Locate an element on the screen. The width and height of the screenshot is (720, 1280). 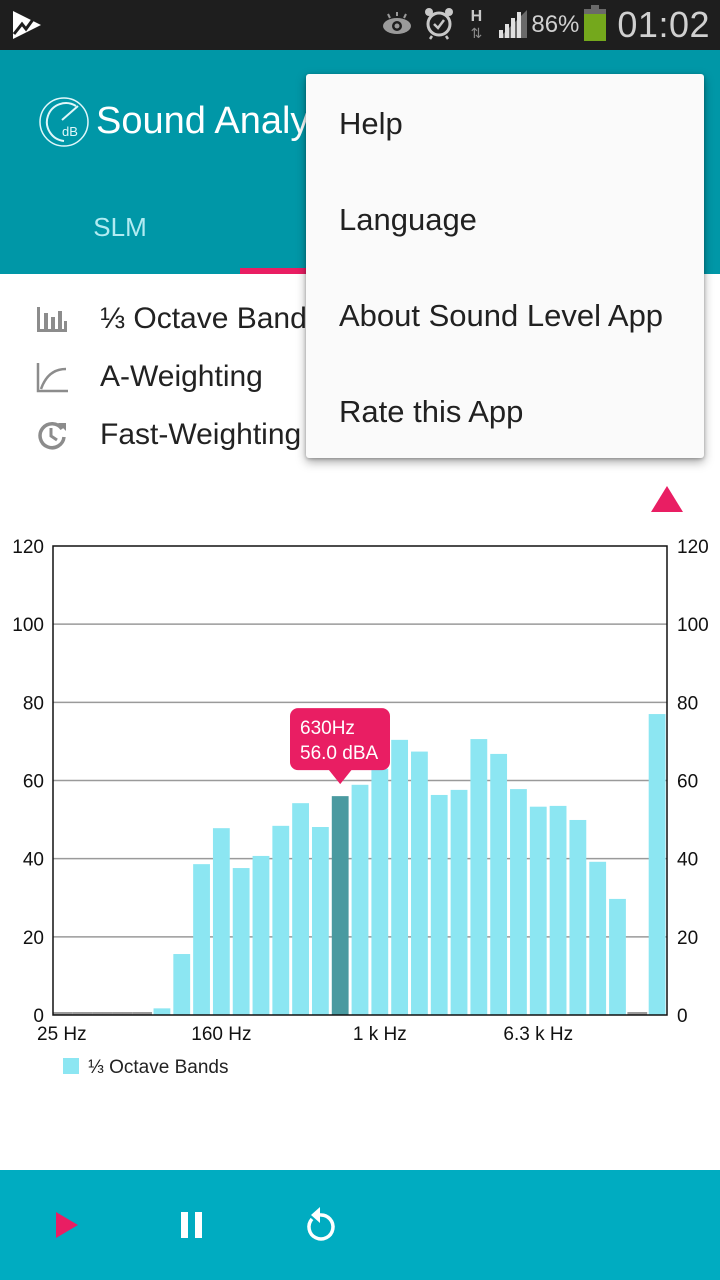
bar-2kHz is located at coordinates (439, 904).